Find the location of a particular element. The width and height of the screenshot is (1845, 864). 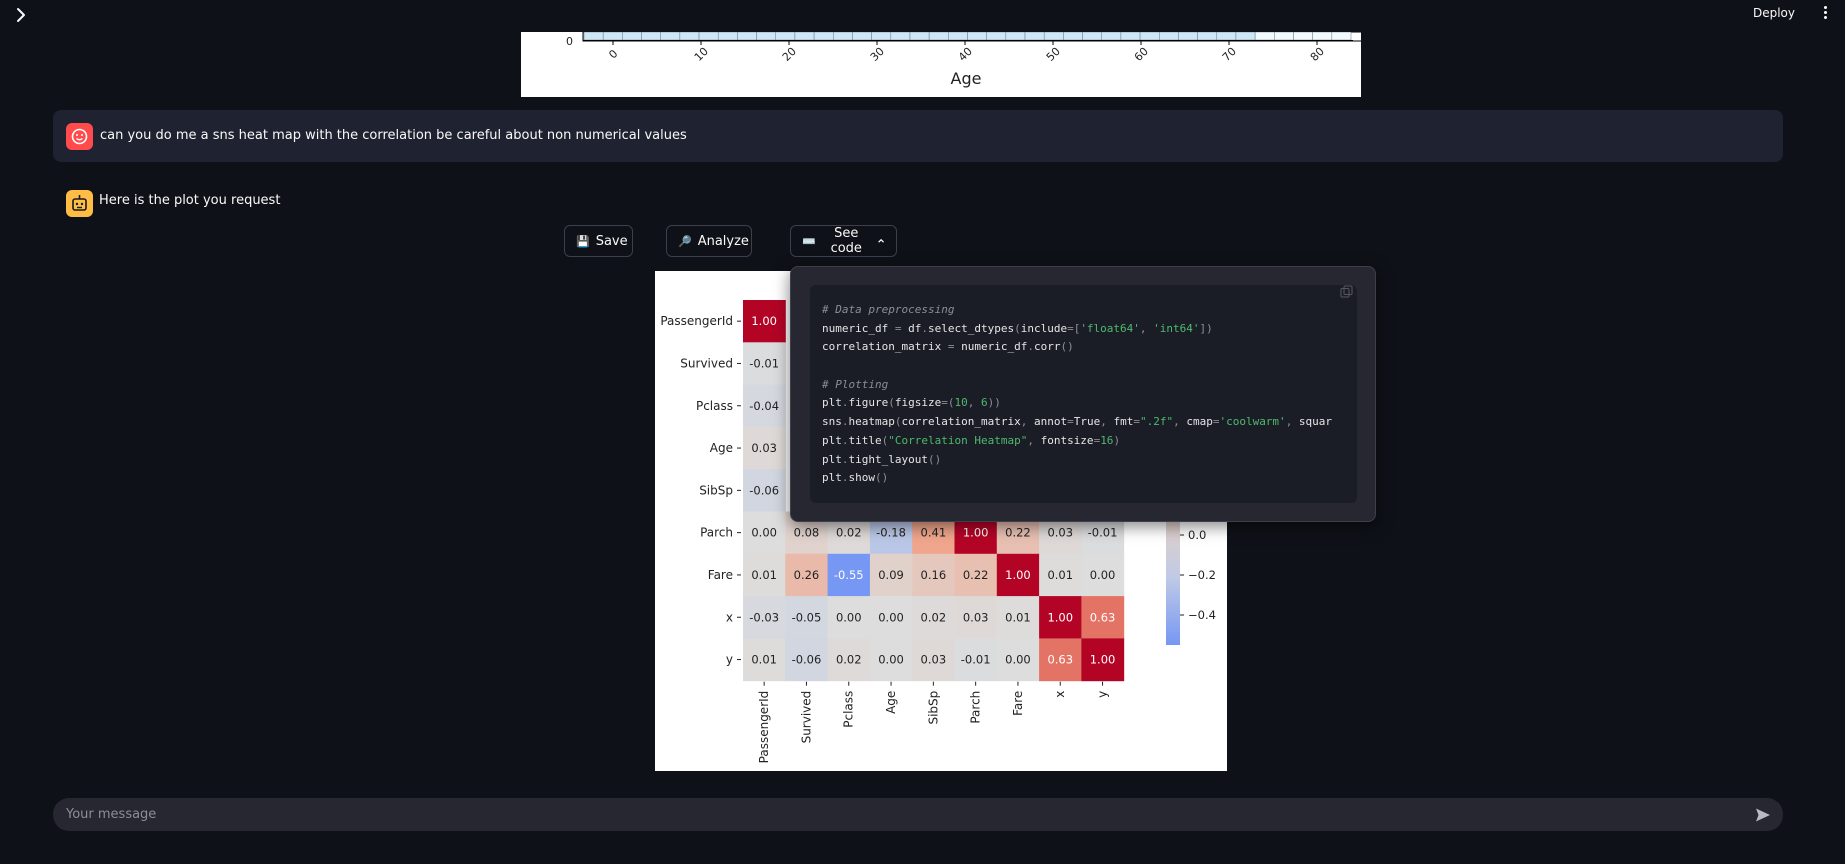

cell-label: -0.18 is located at coordinates (891, 533).